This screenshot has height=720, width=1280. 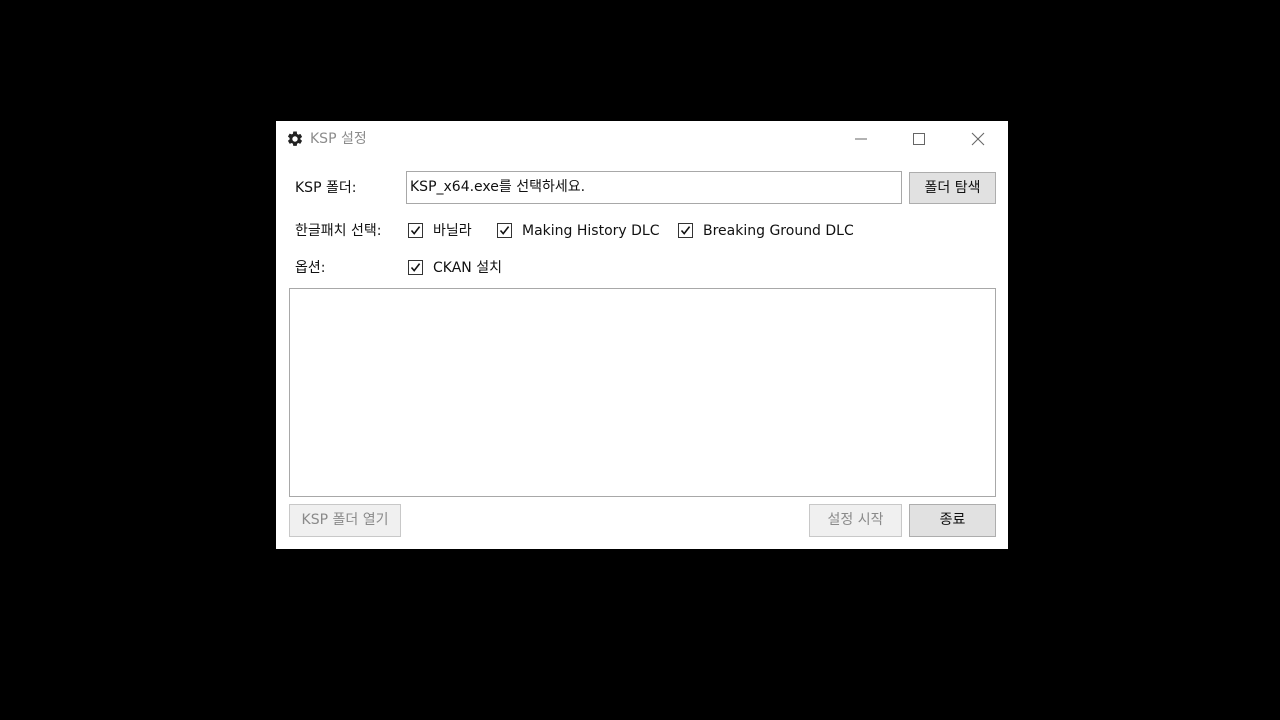 What do you see at coordinates (310, 268) in the screenshot?
I see `options-label: 옵션:` at bounding box center [310, 268].